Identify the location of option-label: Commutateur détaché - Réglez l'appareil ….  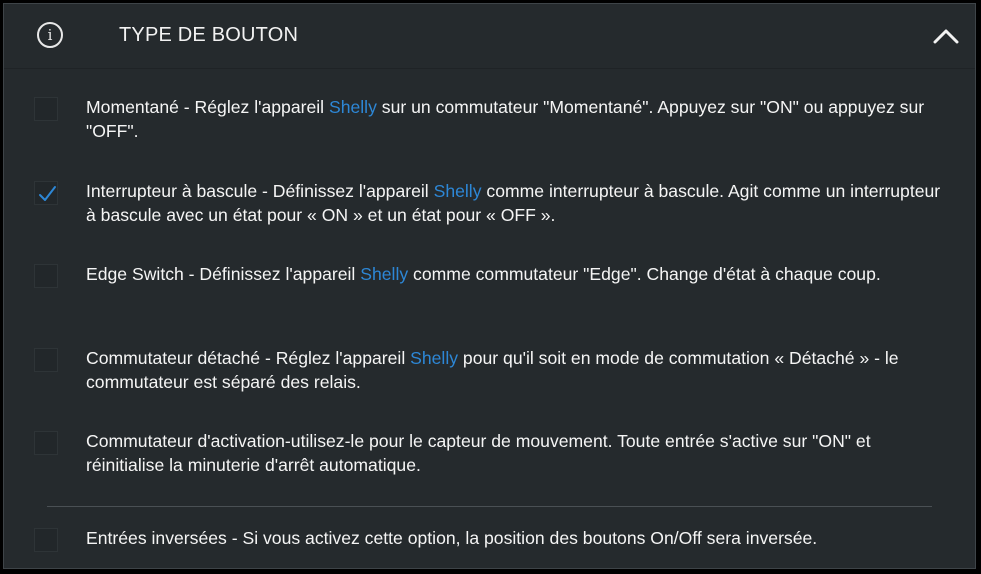
(516, 370).